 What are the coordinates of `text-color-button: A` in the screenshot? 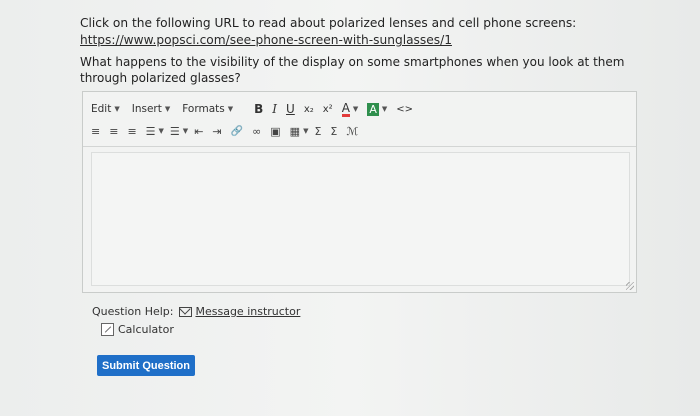 It's located at (345, 109).